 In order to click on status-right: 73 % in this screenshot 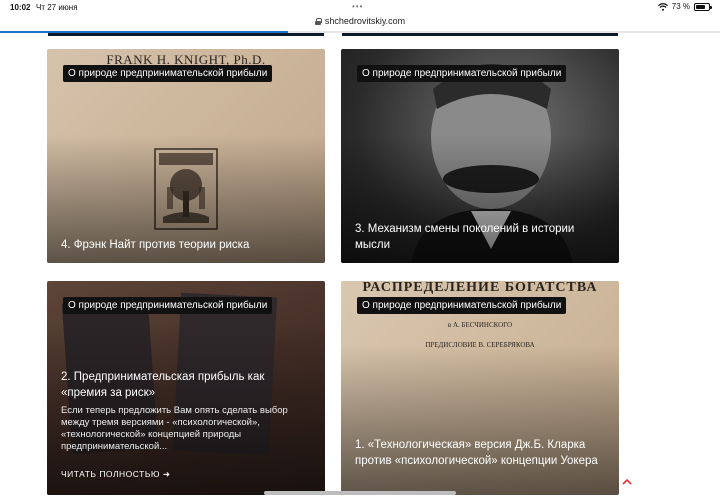, I will do `click(684, 6)`.